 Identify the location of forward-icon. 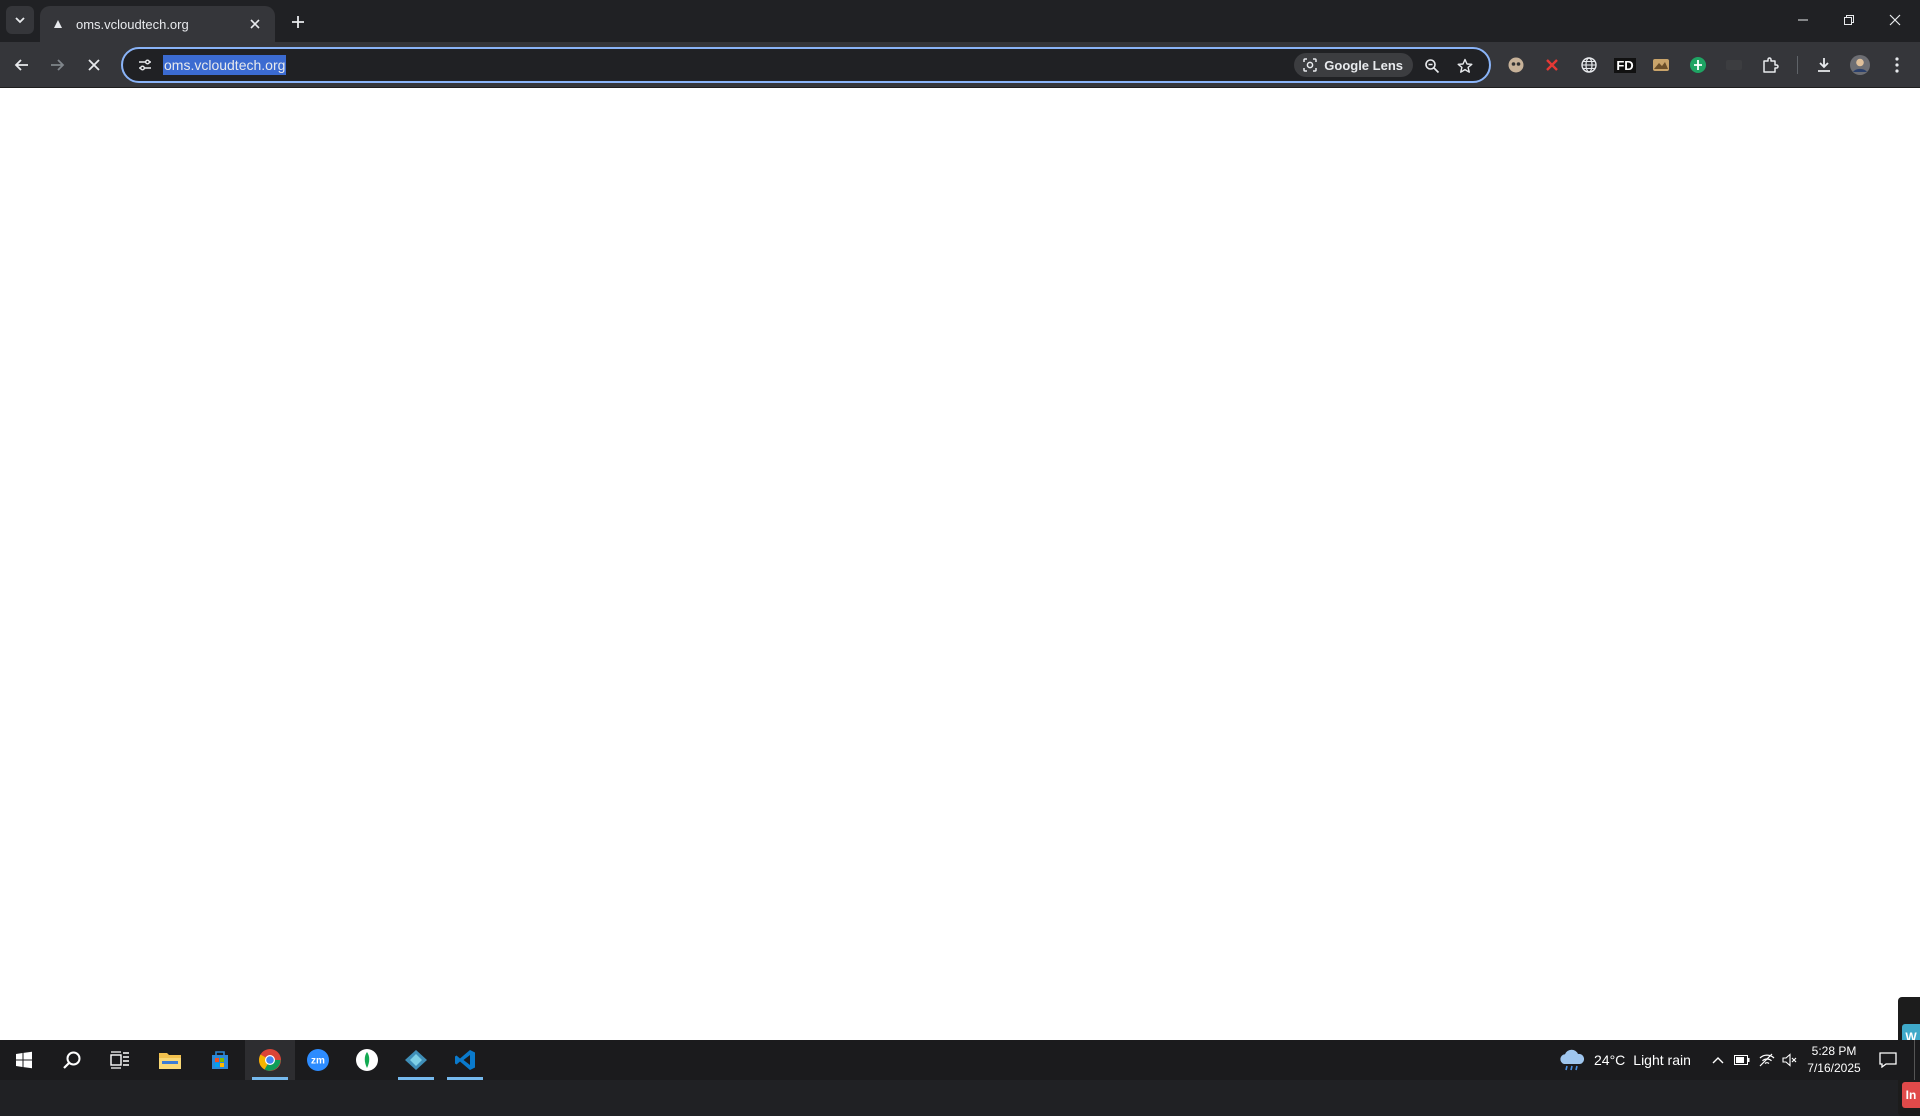
(58, 65).